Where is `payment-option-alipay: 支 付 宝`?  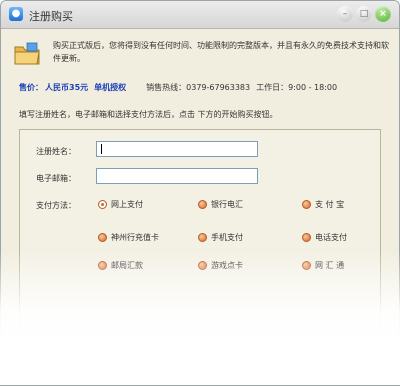 payment-option-alipay: 支 付 宝 is located at coordinates (323, 205).